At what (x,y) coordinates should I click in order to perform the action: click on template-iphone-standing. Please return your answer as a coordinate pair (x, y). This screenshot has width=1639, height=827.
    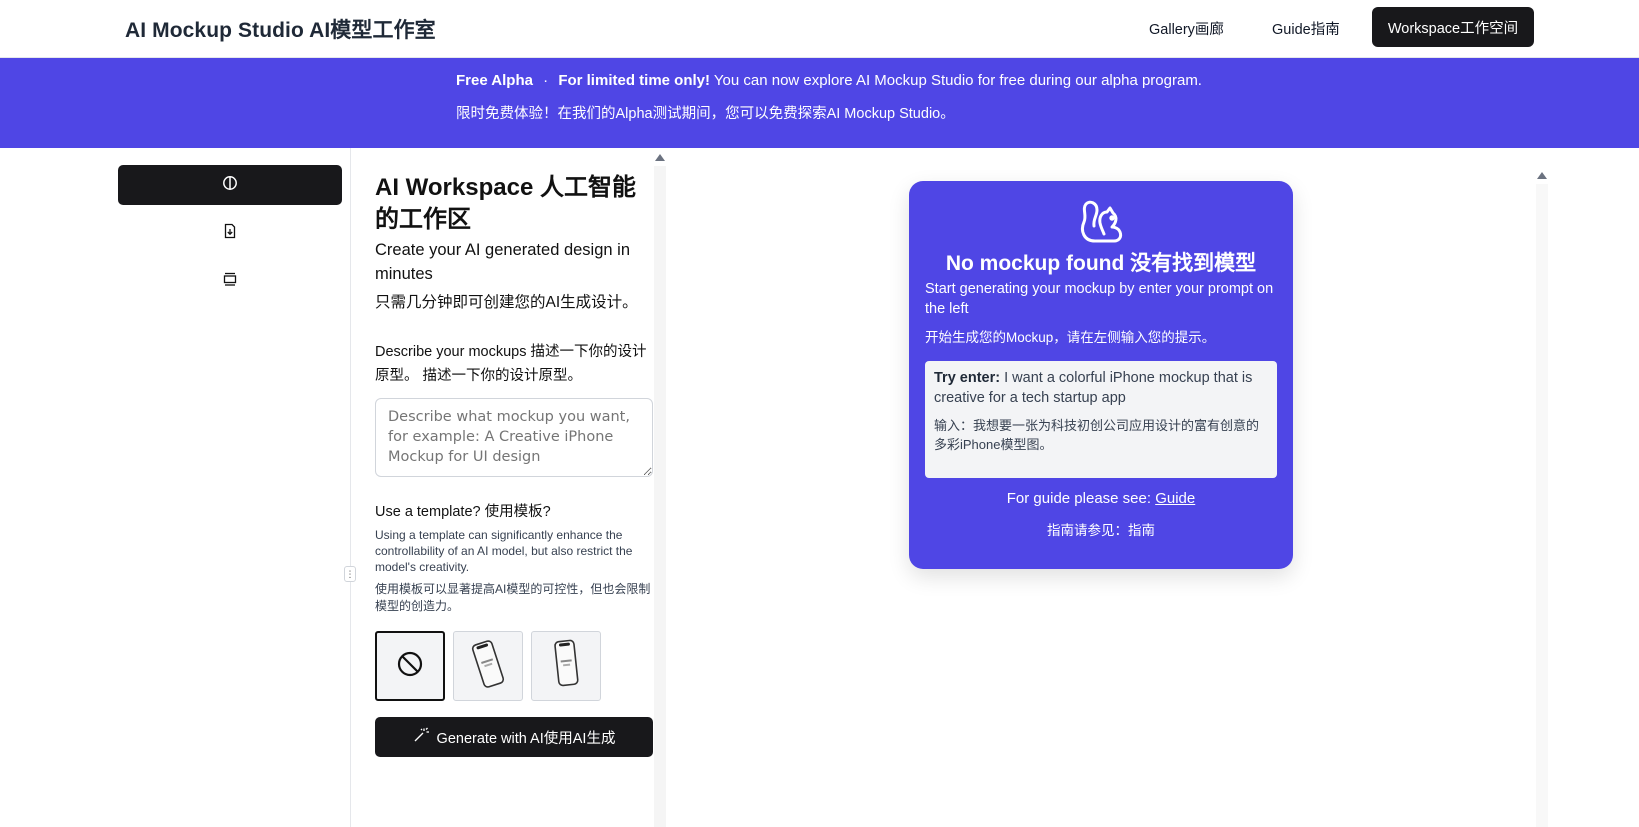
    Looking at the image, I should click on (566, 666).